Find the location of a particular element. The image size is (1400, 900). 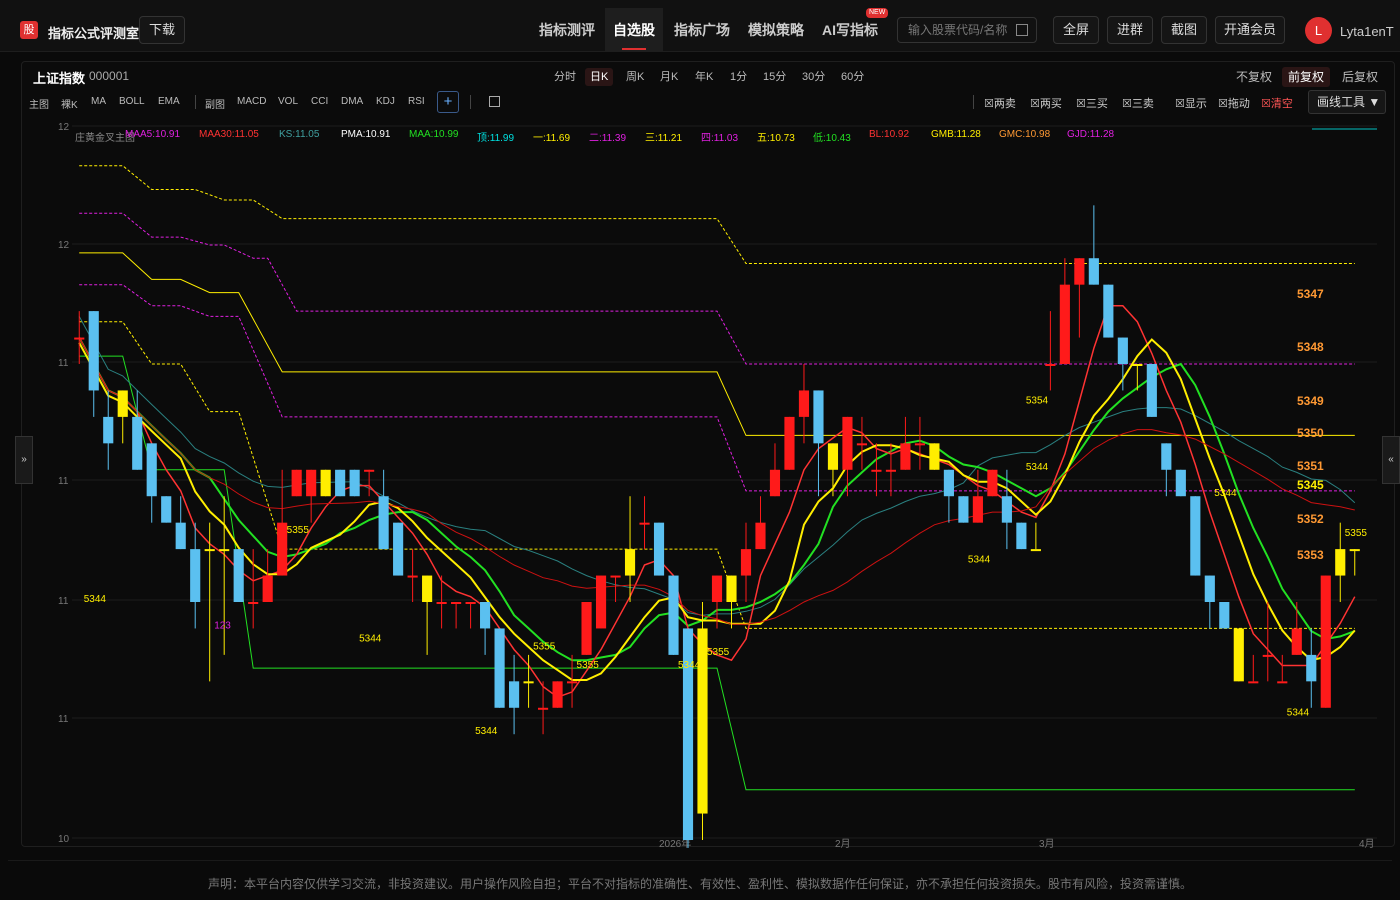

indicator-main: 主图 is located at coordinates (39, 103).